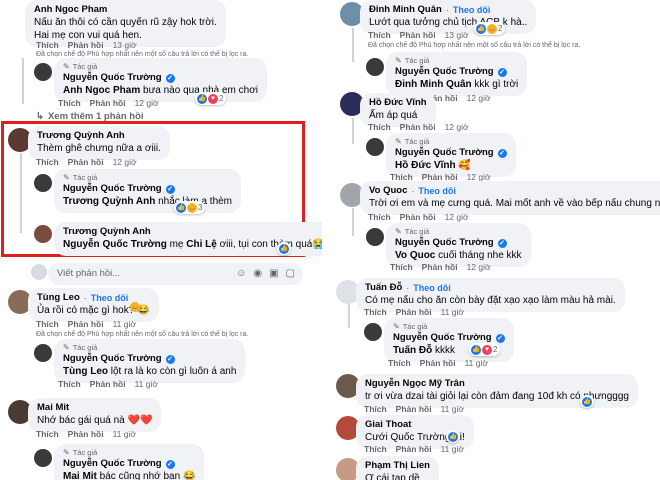 Image resolution: width=660 pixels, height=480 pixels. I want to click on mention-link: Tuấn Đỗ, so click(412, 350).